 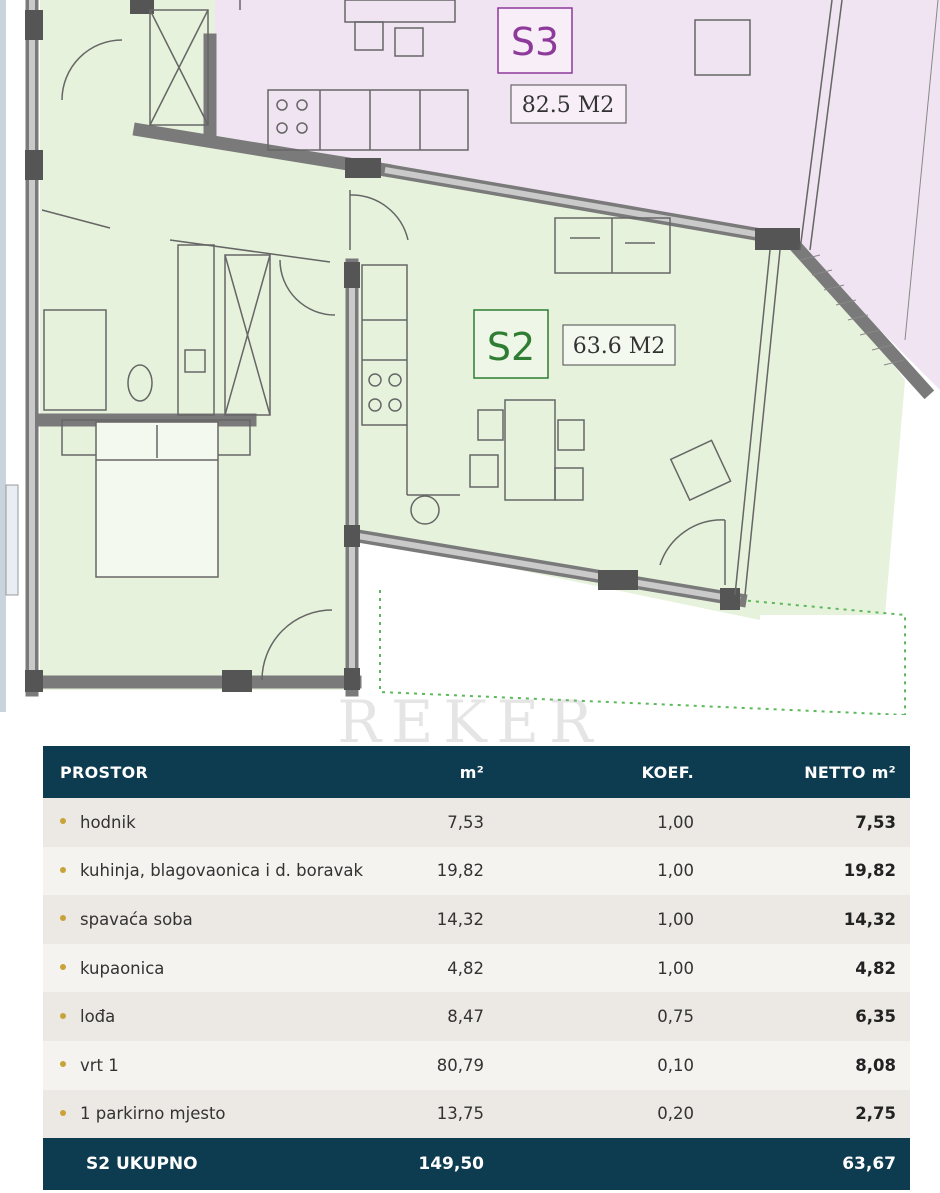 What do you see at coordinates (675, 1017) in the screenshot?
I see `row-coef: 0,75` at bounding box center [675, 1017].